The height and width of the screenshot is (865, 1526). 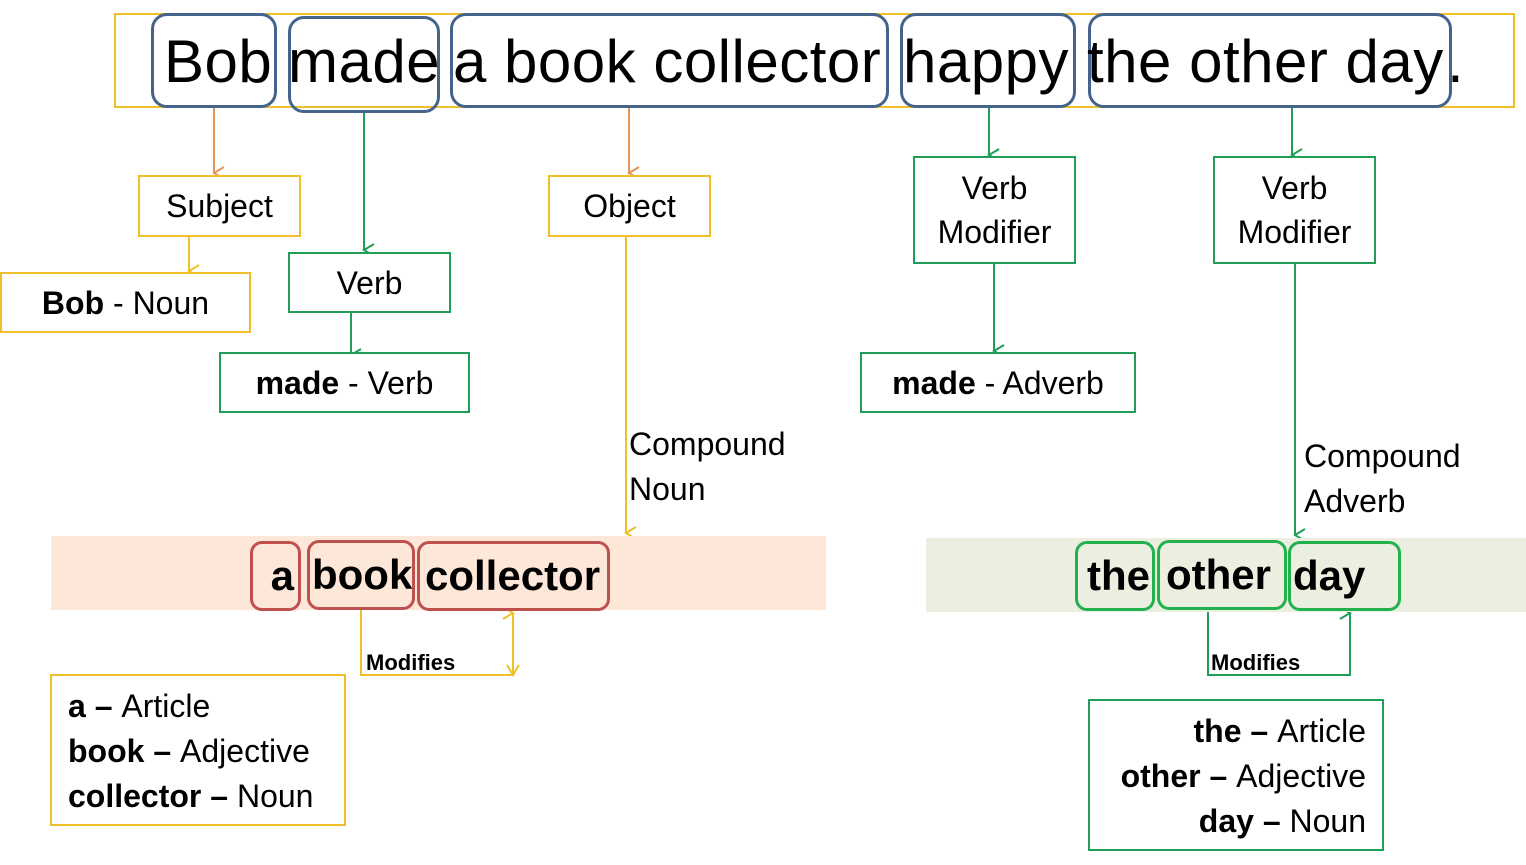 I want to click on adverb-phrase-word-other: other, so click(x=1222, y=575).